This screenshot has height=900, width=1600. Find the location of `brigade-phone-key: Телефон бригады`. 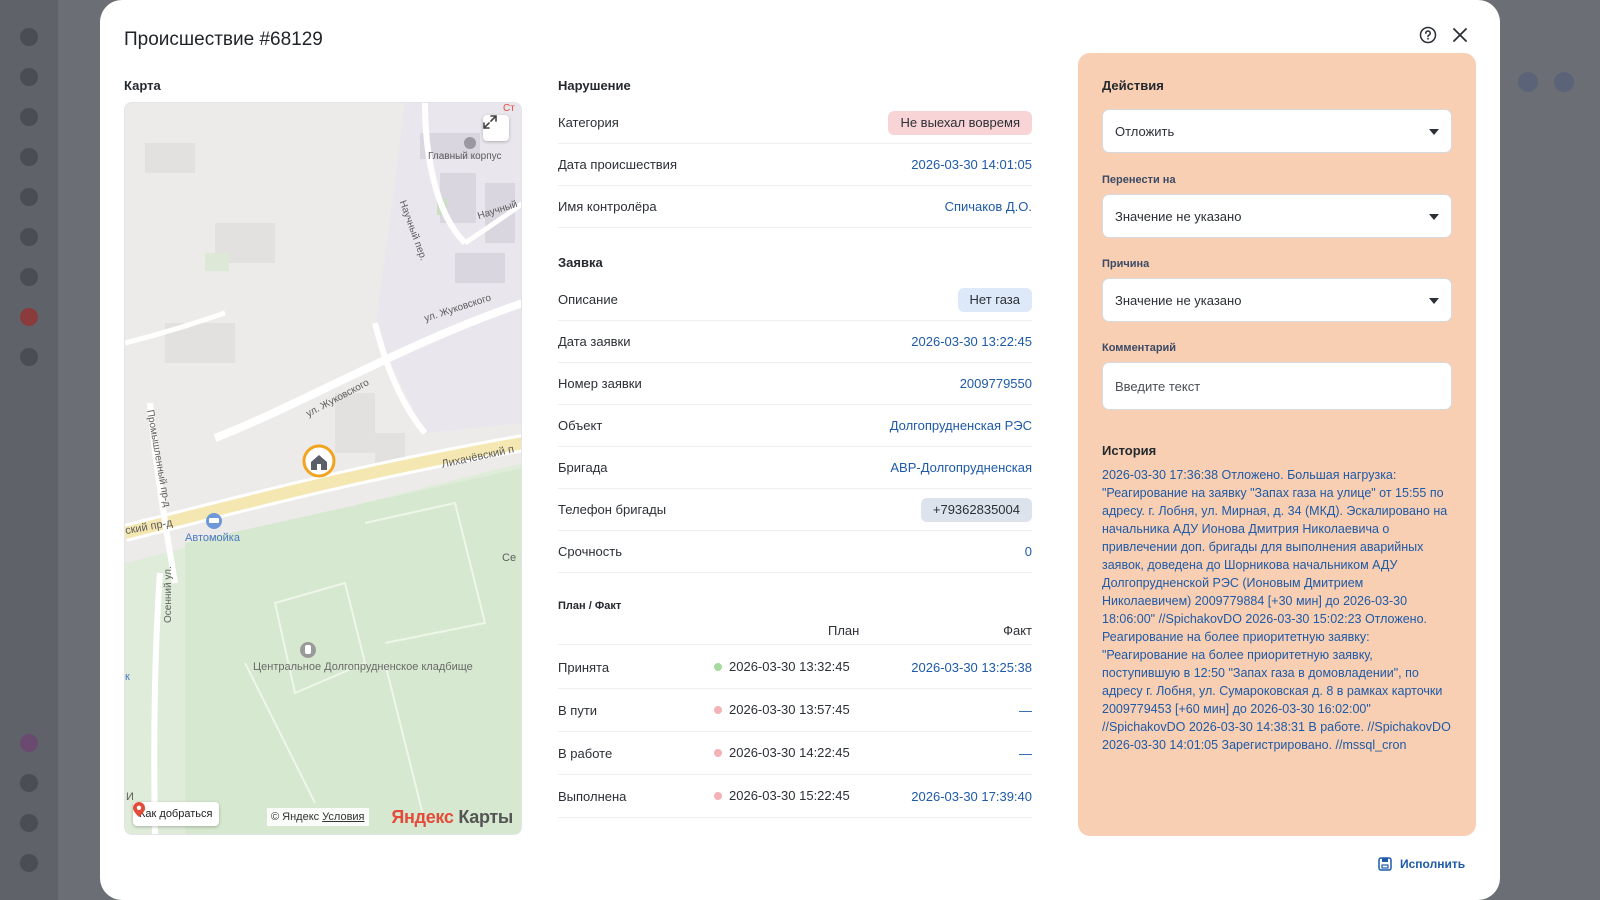

brigade-phone-key: Телефон бригады is located at coordinates (612, 509).